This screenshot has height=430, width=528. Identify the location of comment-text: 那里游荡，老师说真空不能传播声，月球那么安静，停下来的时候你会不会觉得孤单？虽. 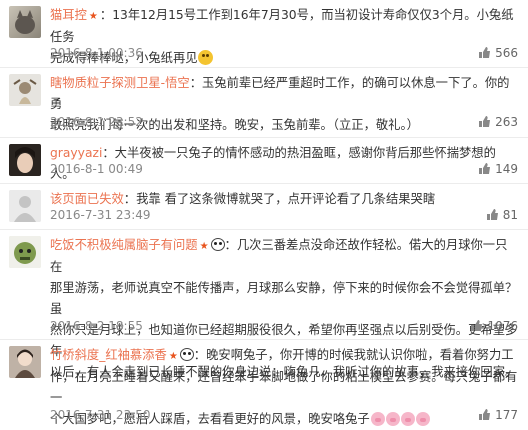
(284, 298).